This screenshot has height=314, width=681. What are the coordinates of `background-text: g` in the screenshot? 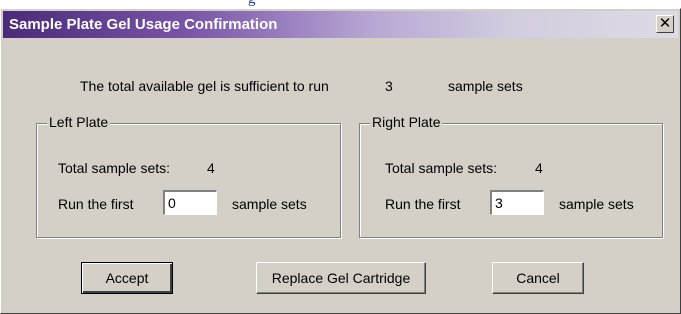 It's located at (252, 4).